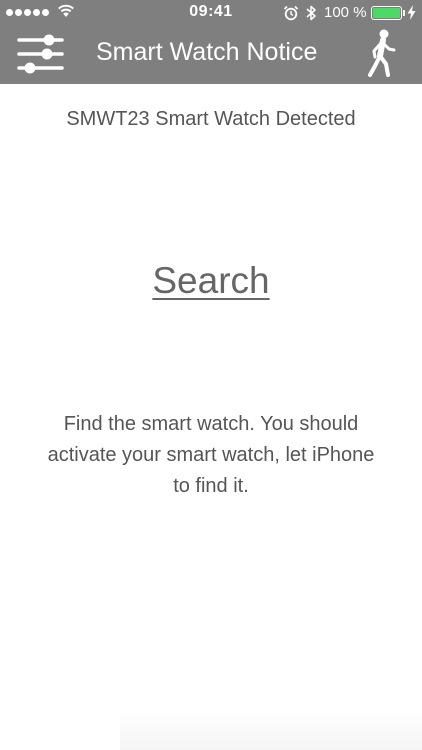 This screenshot has width=422, height=750. I want to click on header: 09:41 100 % Smart Watch Notice, so click(211, 42).